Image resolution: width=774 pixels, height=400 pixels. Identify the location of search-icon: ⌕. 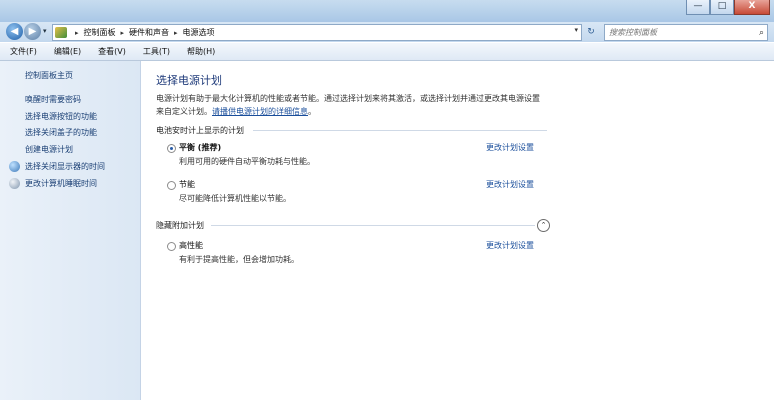
(761, 33).